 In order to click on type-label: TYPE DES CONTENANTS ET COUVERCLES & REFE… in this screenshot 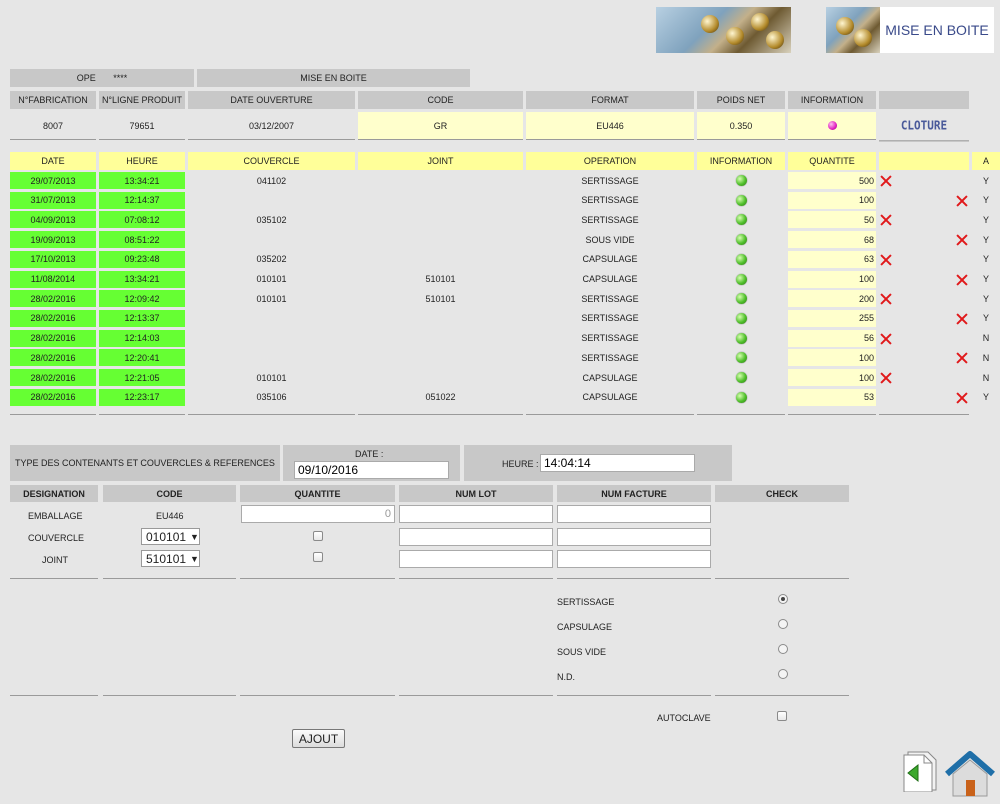, I will do `click(145, 463)`.